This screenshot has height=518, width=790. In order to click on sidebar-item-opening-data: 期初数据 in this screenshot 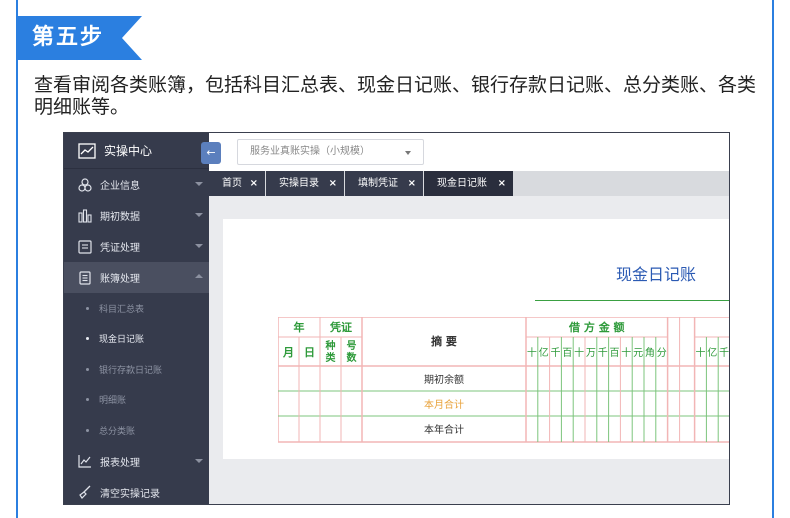, I will do `click(136, 215)`.